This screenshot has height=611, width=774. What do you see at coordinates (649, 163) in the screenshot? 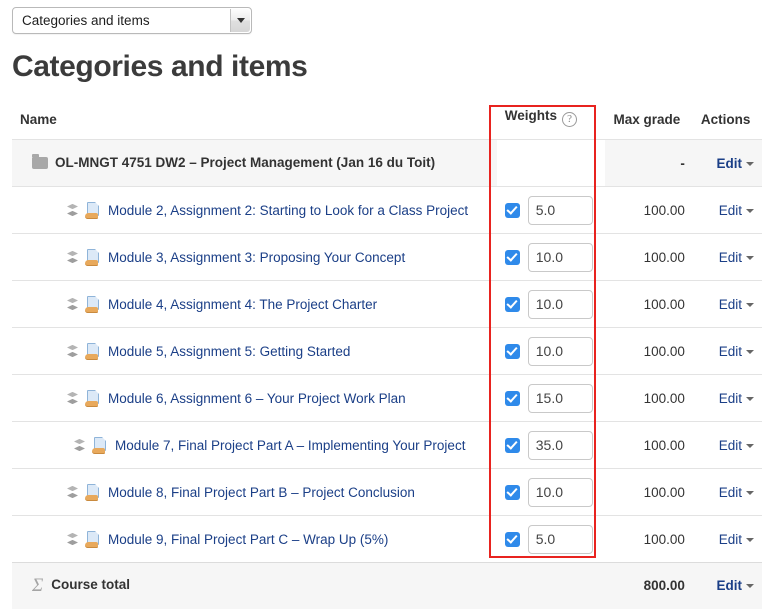
I see `category-max-grade: -` at bounding box center [649, 163].